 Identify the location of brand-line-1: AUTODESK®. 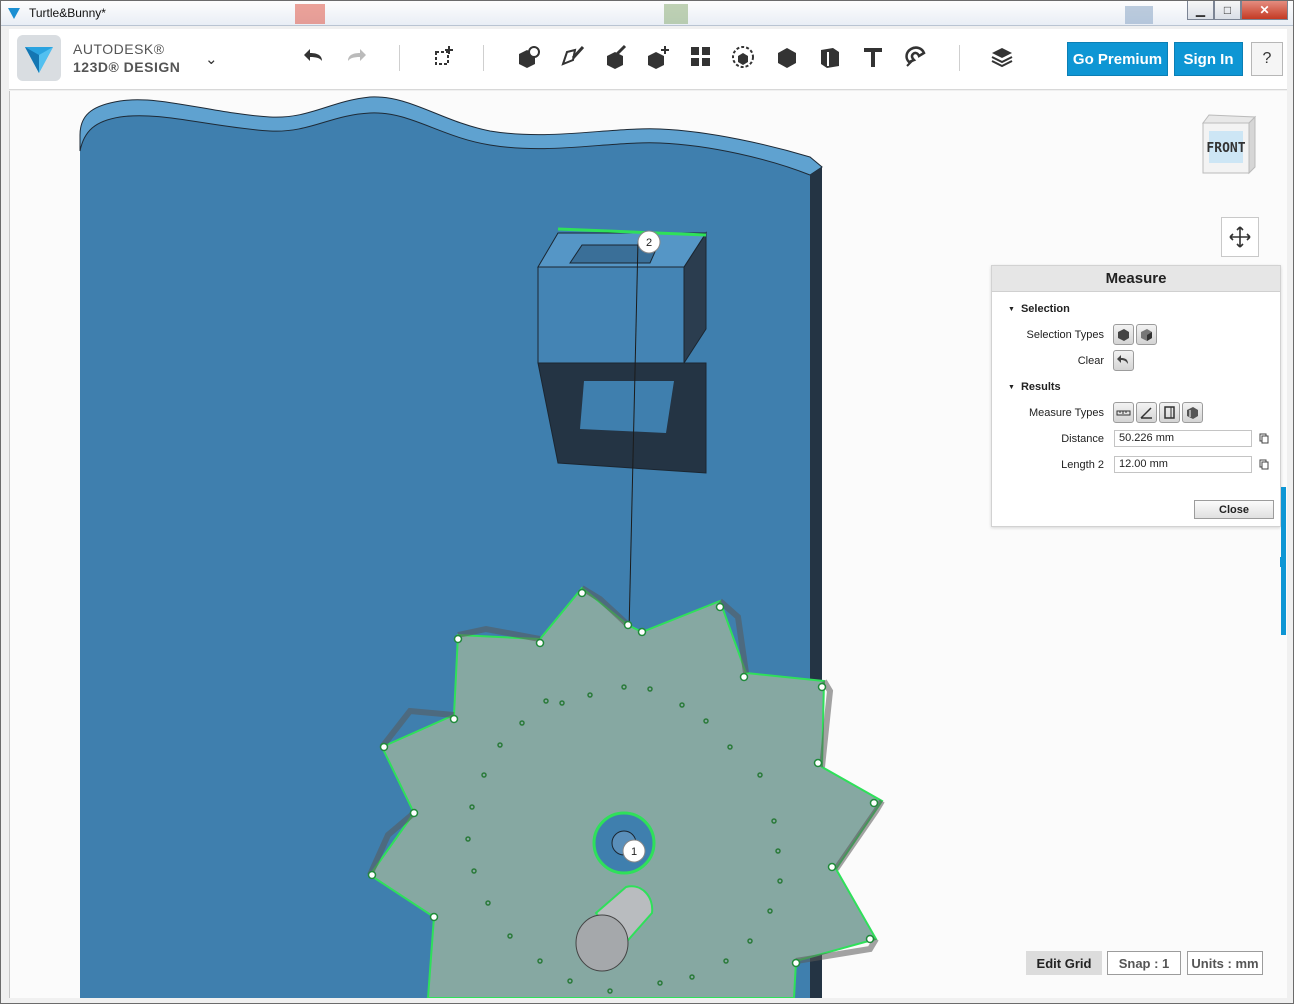
(119, 49).